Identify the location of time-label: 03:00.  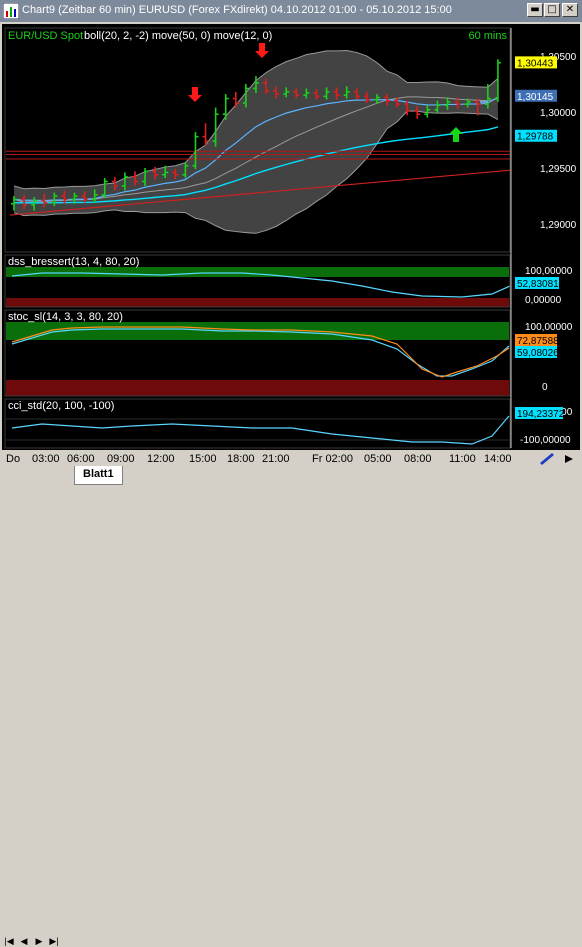
(46, 459).